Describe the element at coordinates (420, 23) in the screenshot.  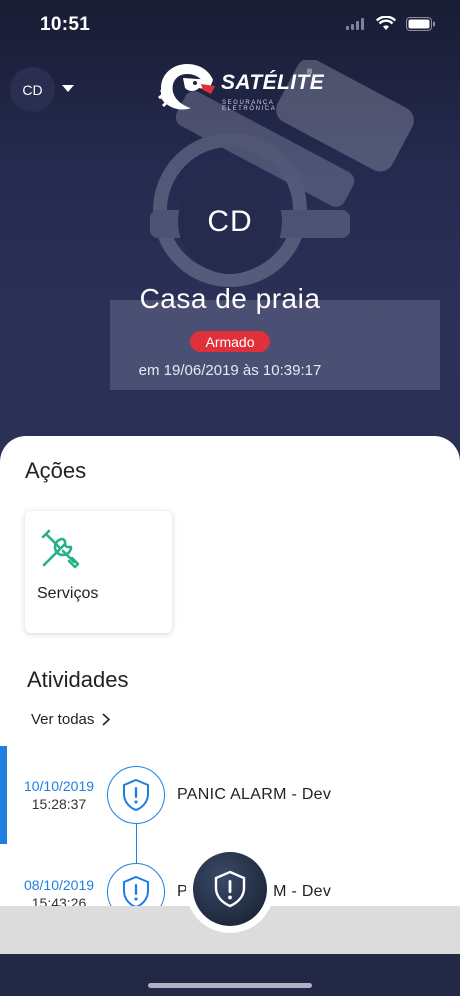
I see `battery-icon` at that location.